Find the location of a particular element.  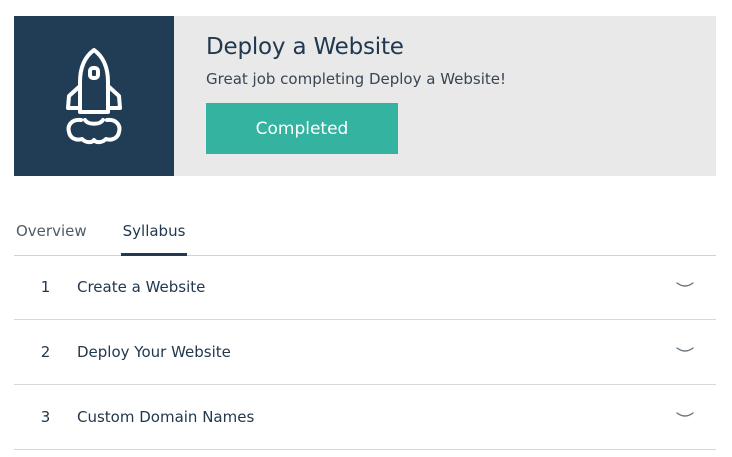

course-title: Deploy a Website is located at coordinates (305, 47).